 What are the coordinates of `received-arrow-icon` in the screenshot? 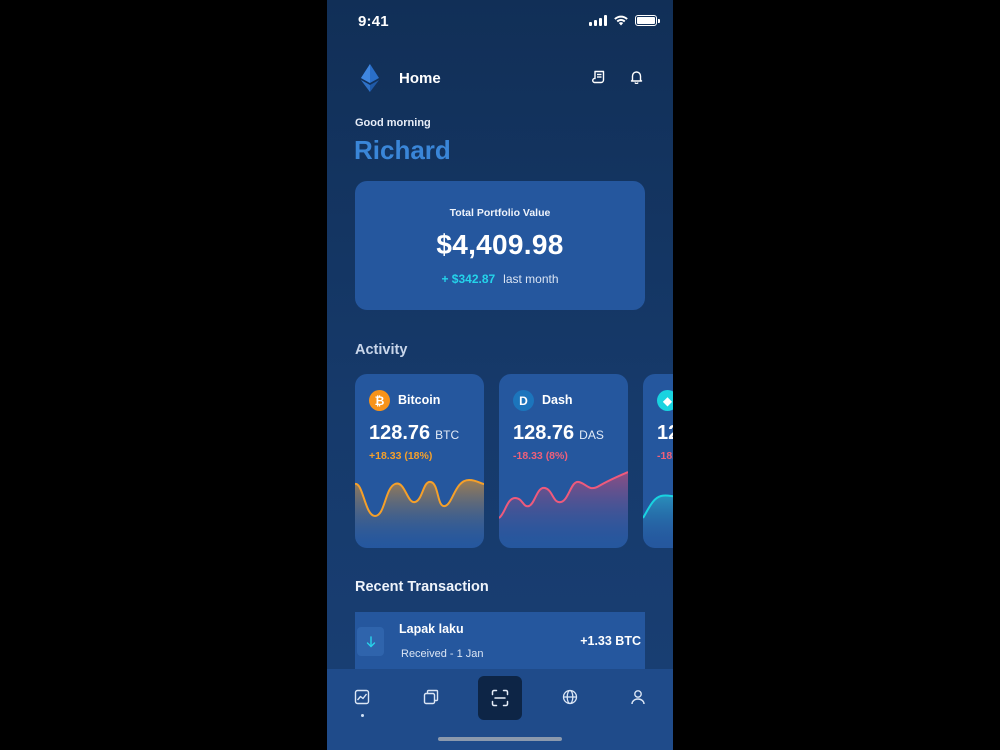 It's located at (370, 641).